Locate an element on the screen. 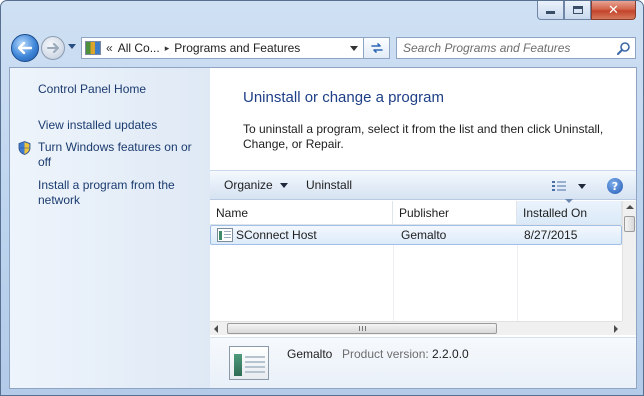  recent-pages-dropdown is located at coordinates (72, 46).